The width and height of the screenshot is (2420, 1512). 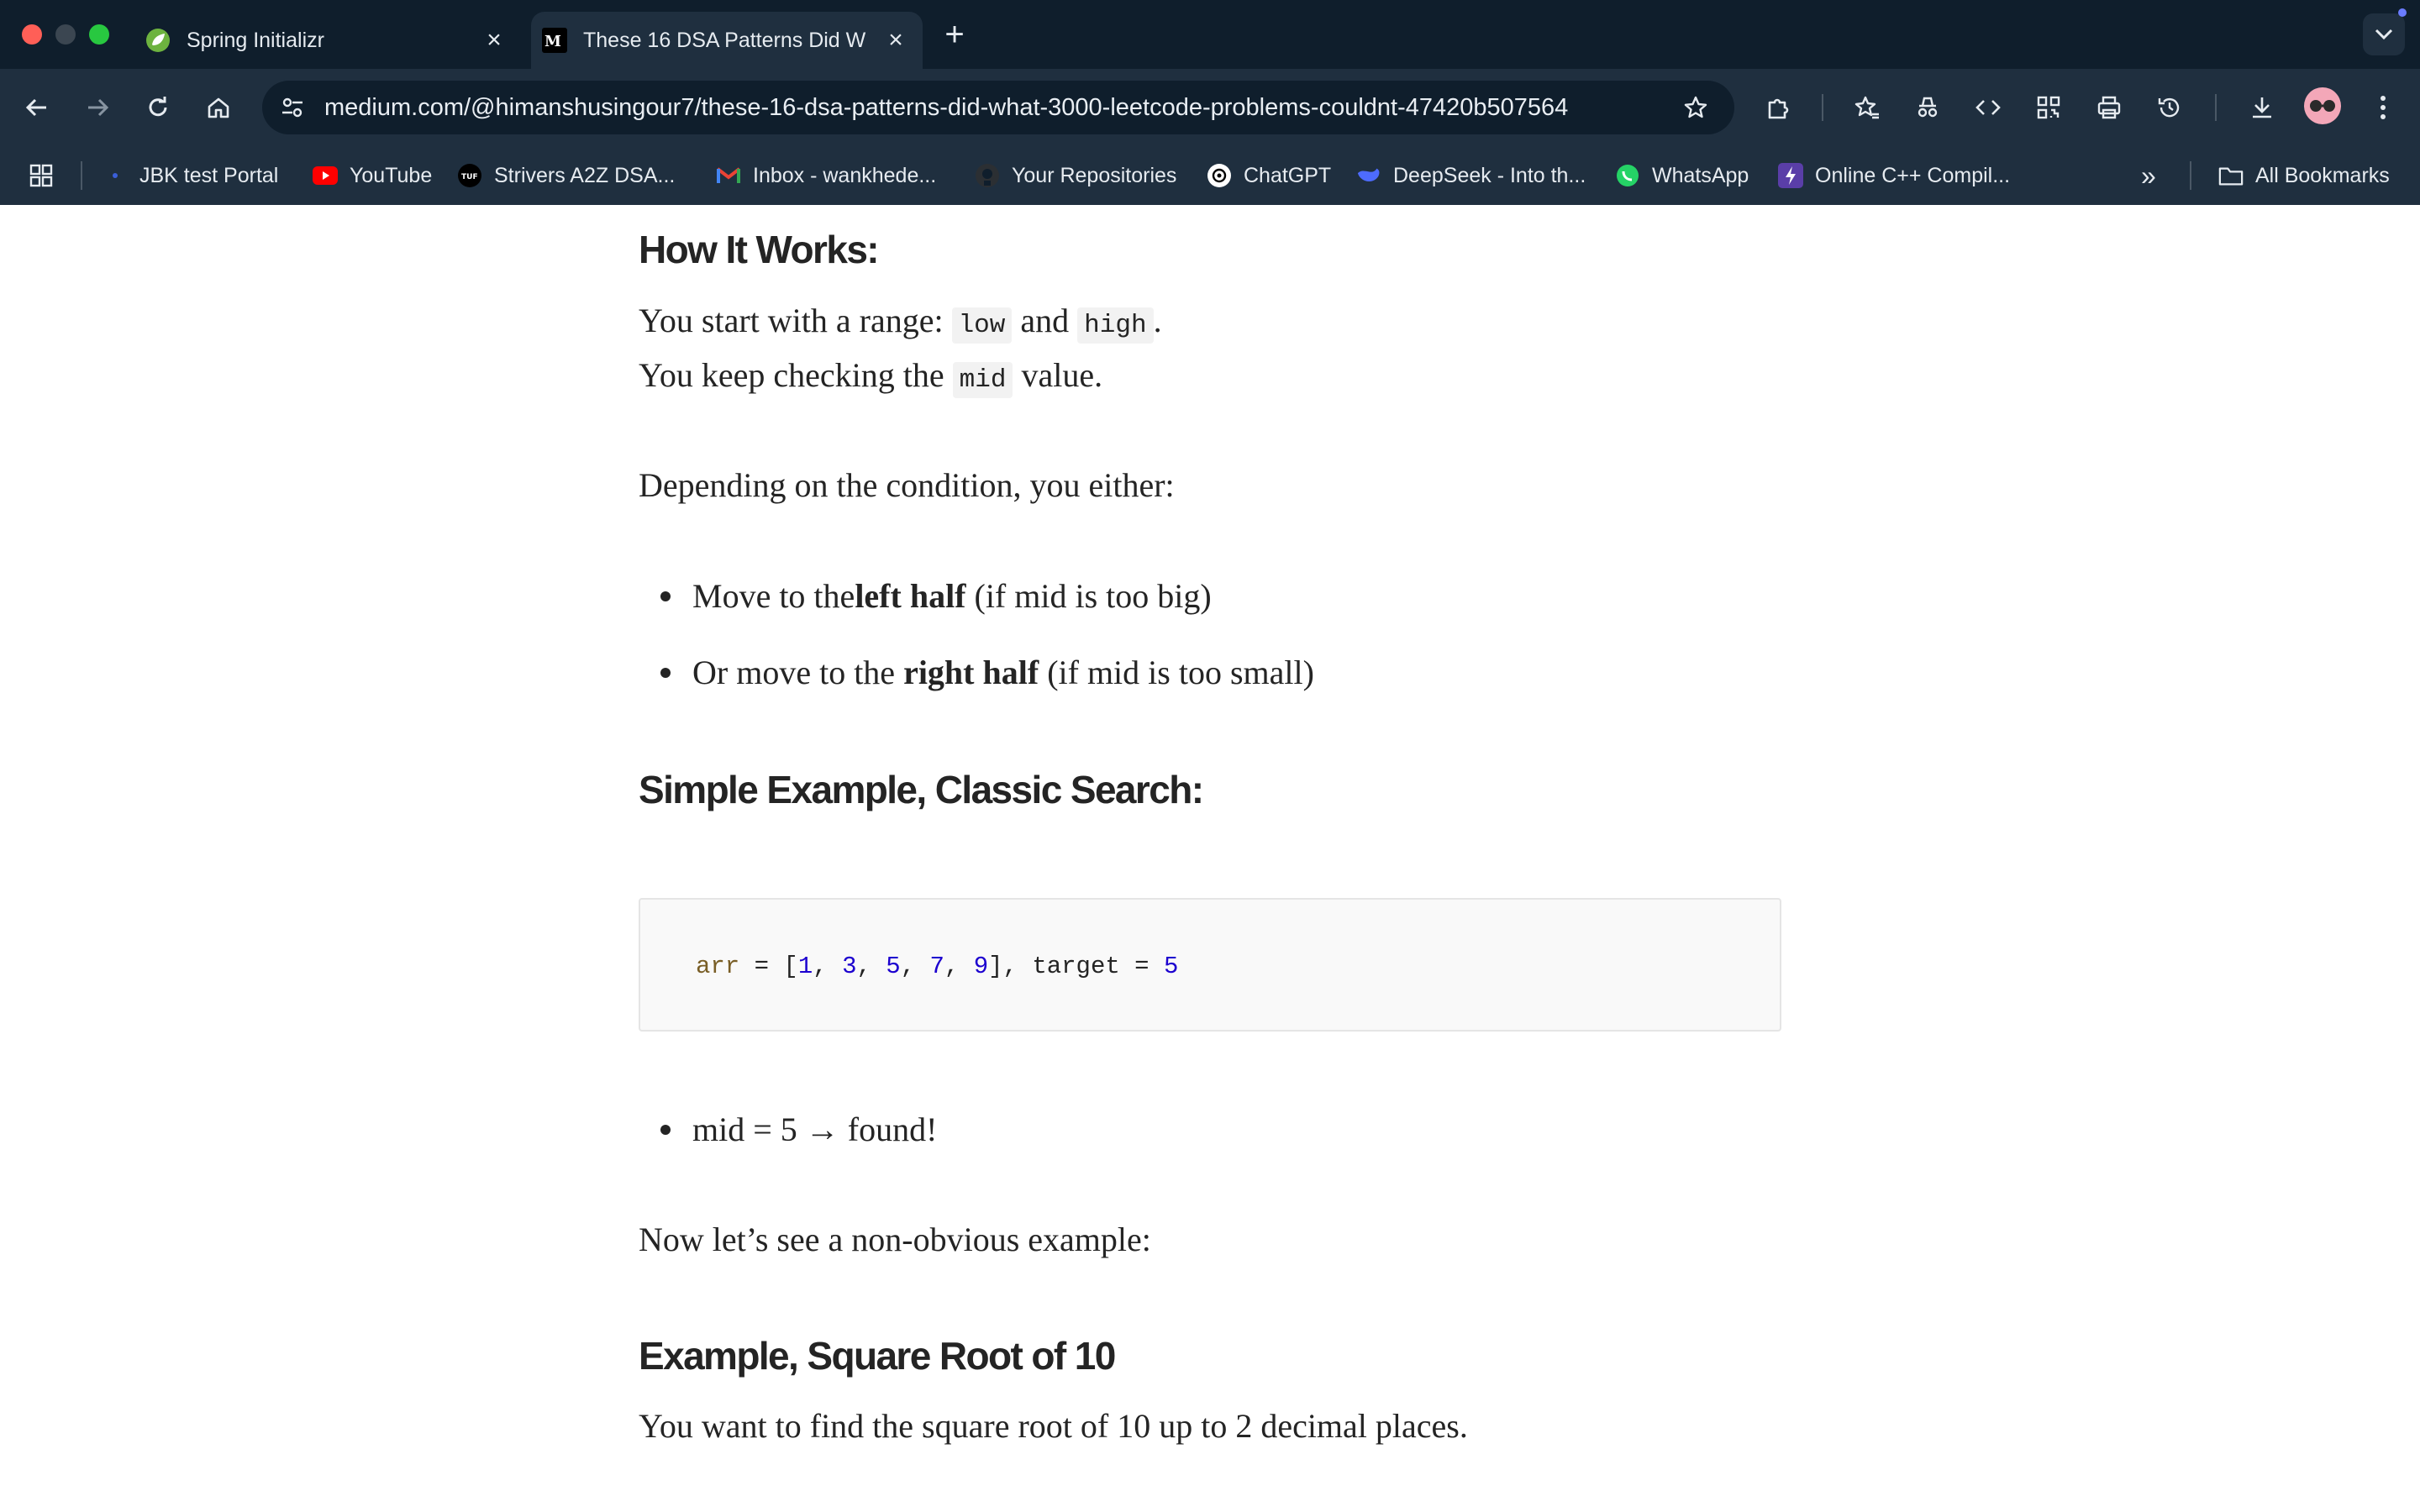 What do you see at coordinates (32, 34) in the screenshot?
I see `window-close-button` at bounding box center [32, 34].